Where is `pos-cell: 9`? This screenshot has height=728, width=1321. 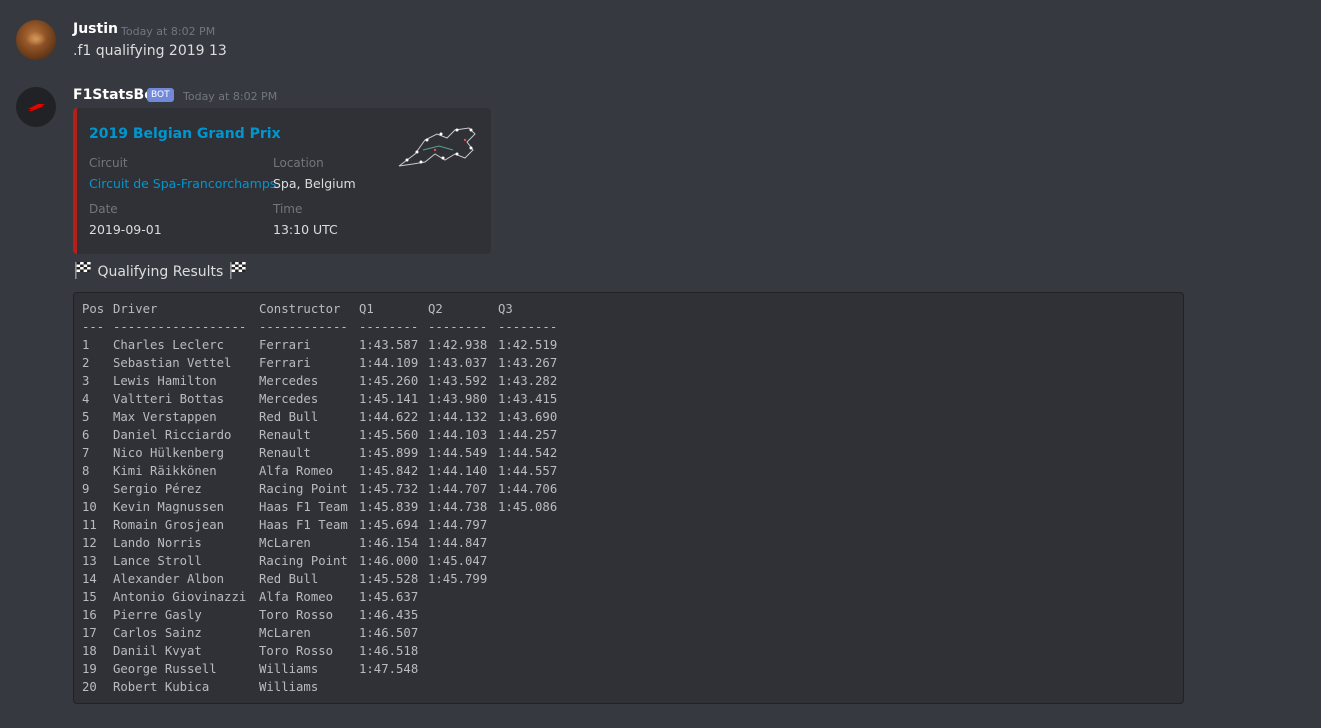 pos-cell: 9 is located at coordinates (86, 489).